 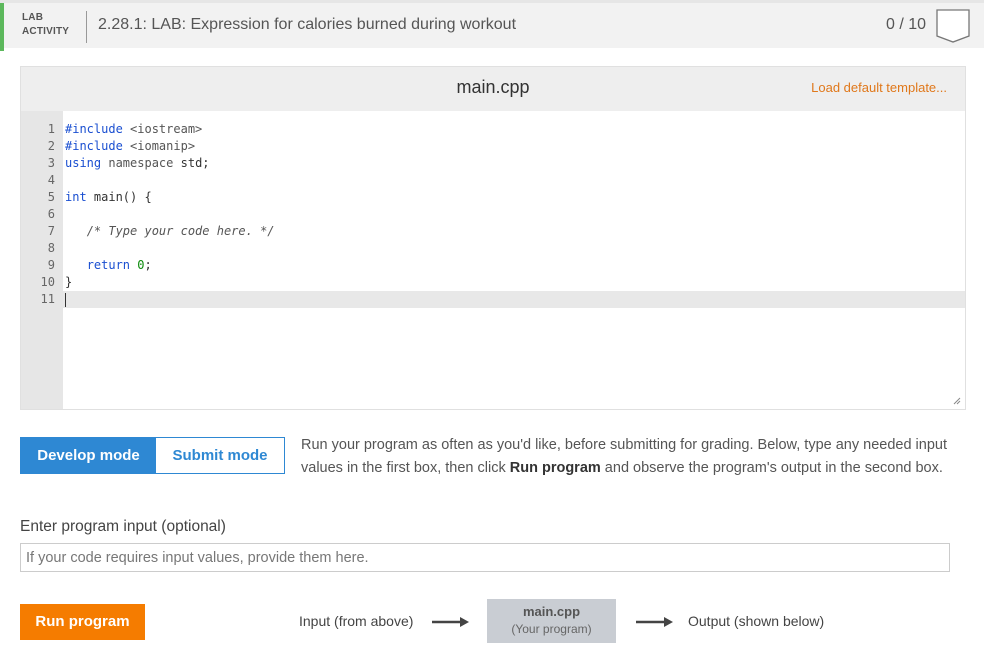 What do you see at coordinates (82, 622) in the screenshot?
I see `run-program-button: Run program` at bounding box center [82, 622].